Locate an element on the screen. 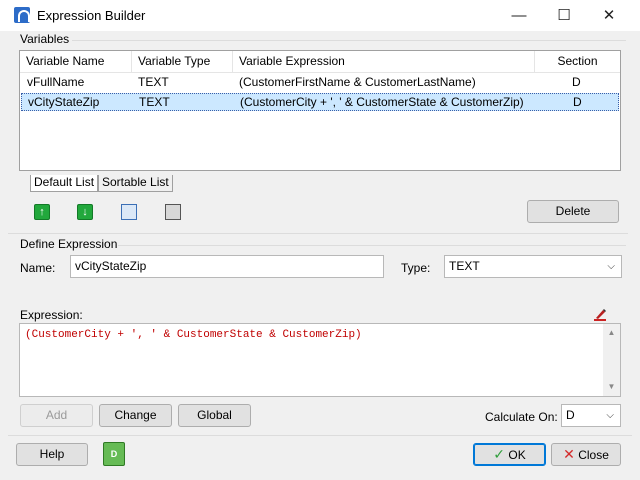 This screenshot has width=640, height=480. name-label: Name: is located at coordinates (38, 268).